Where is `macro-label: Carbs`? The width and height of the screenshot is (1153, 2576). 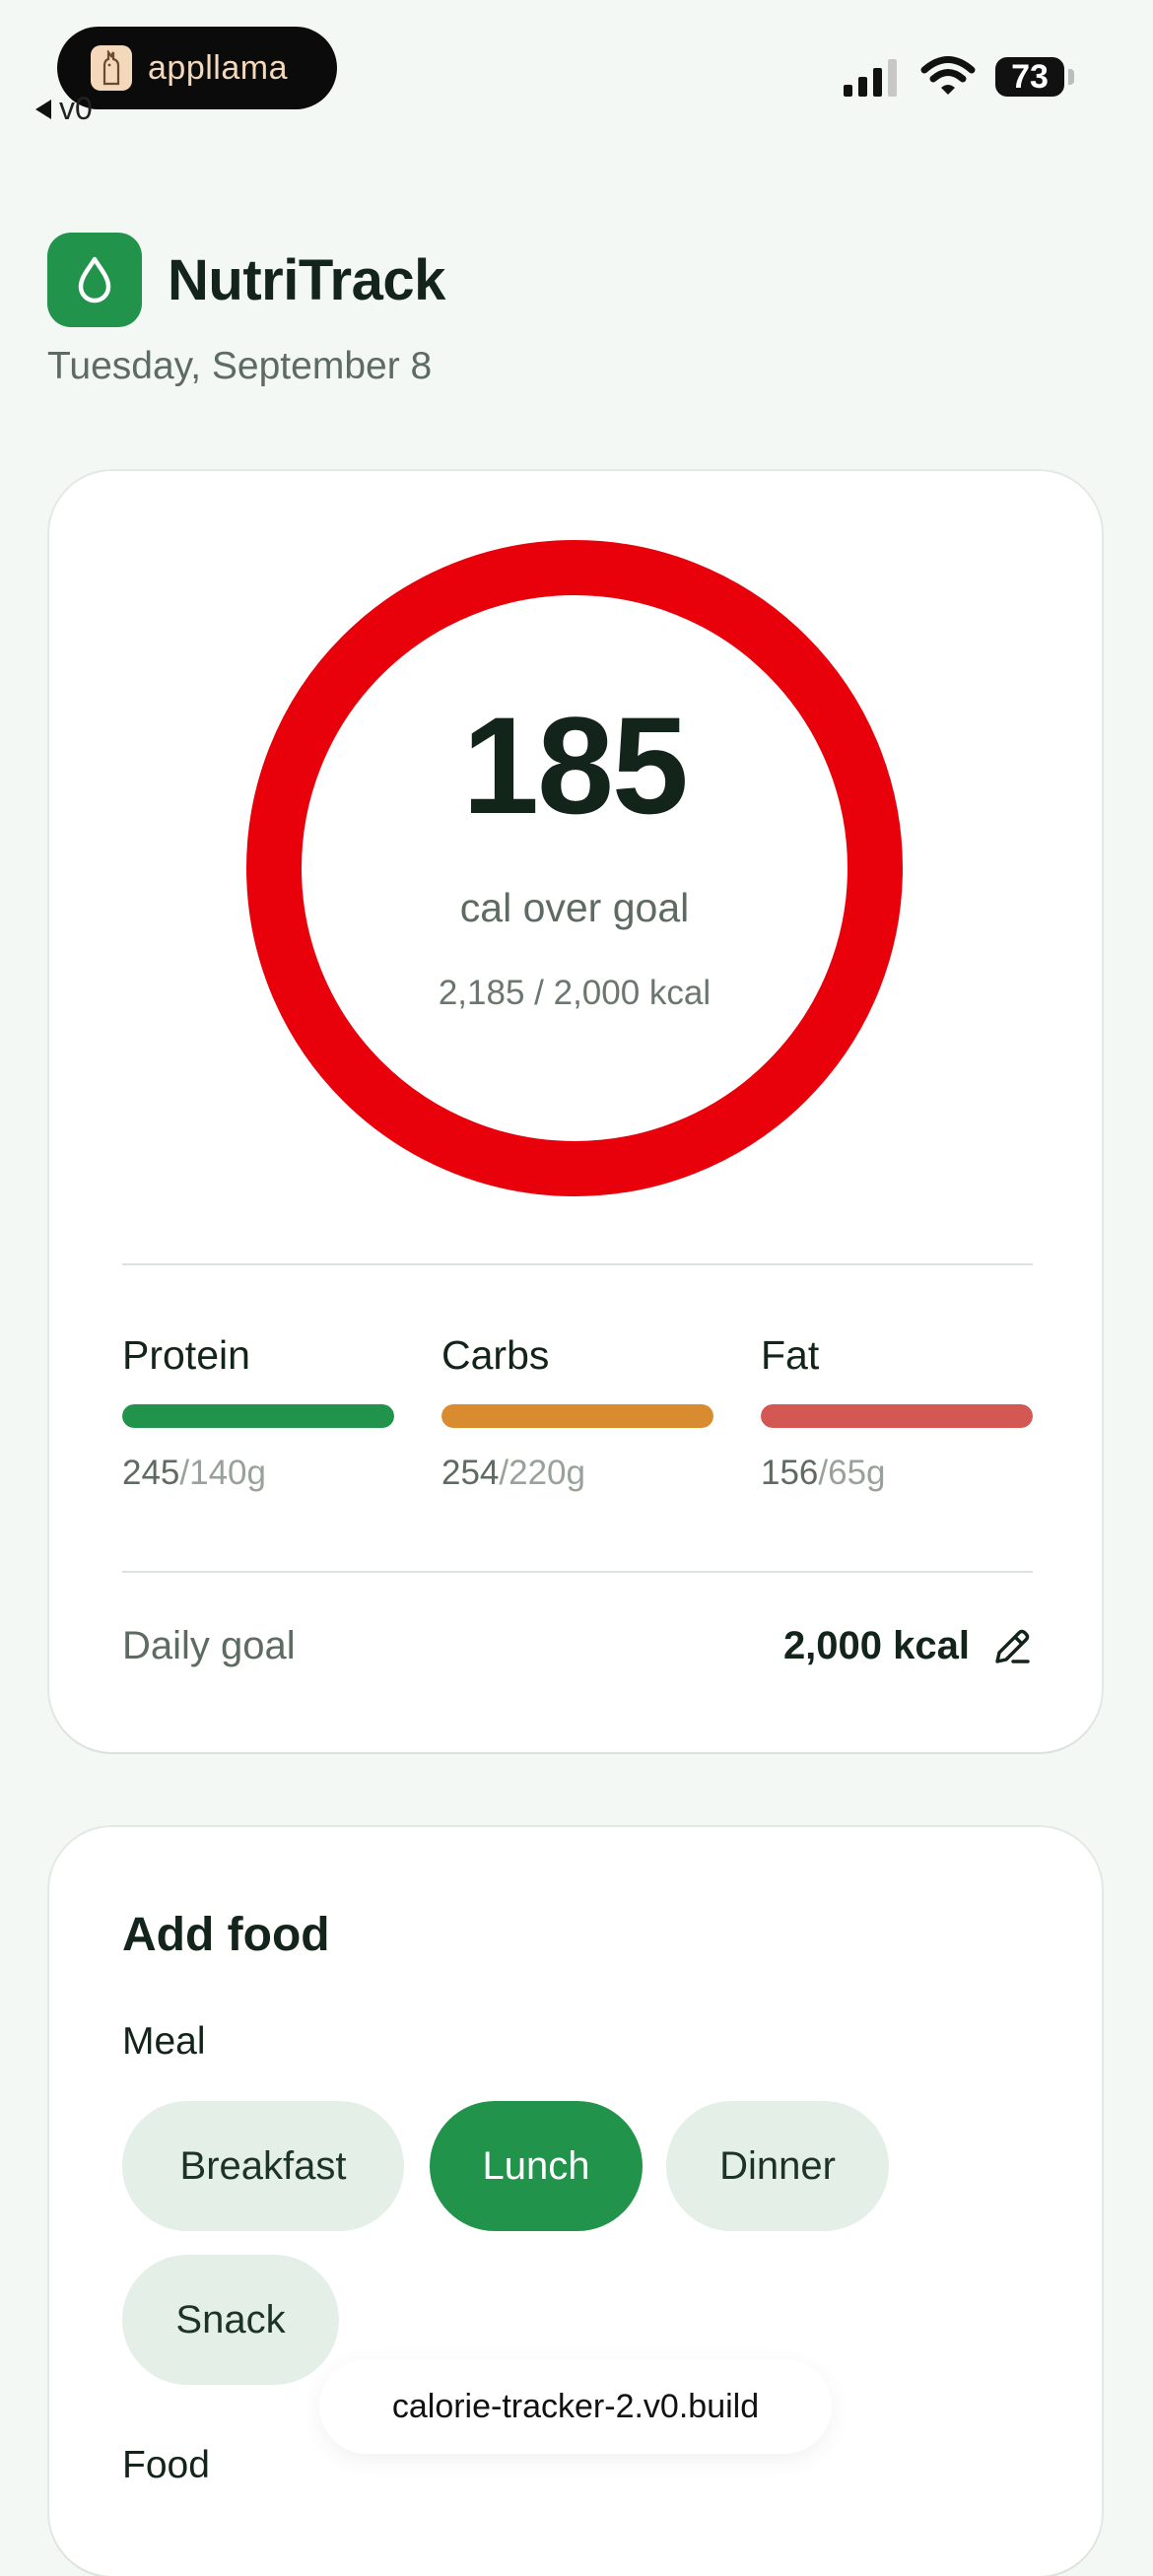
macro-label: Carbs is located at coordinates (496, 1355).